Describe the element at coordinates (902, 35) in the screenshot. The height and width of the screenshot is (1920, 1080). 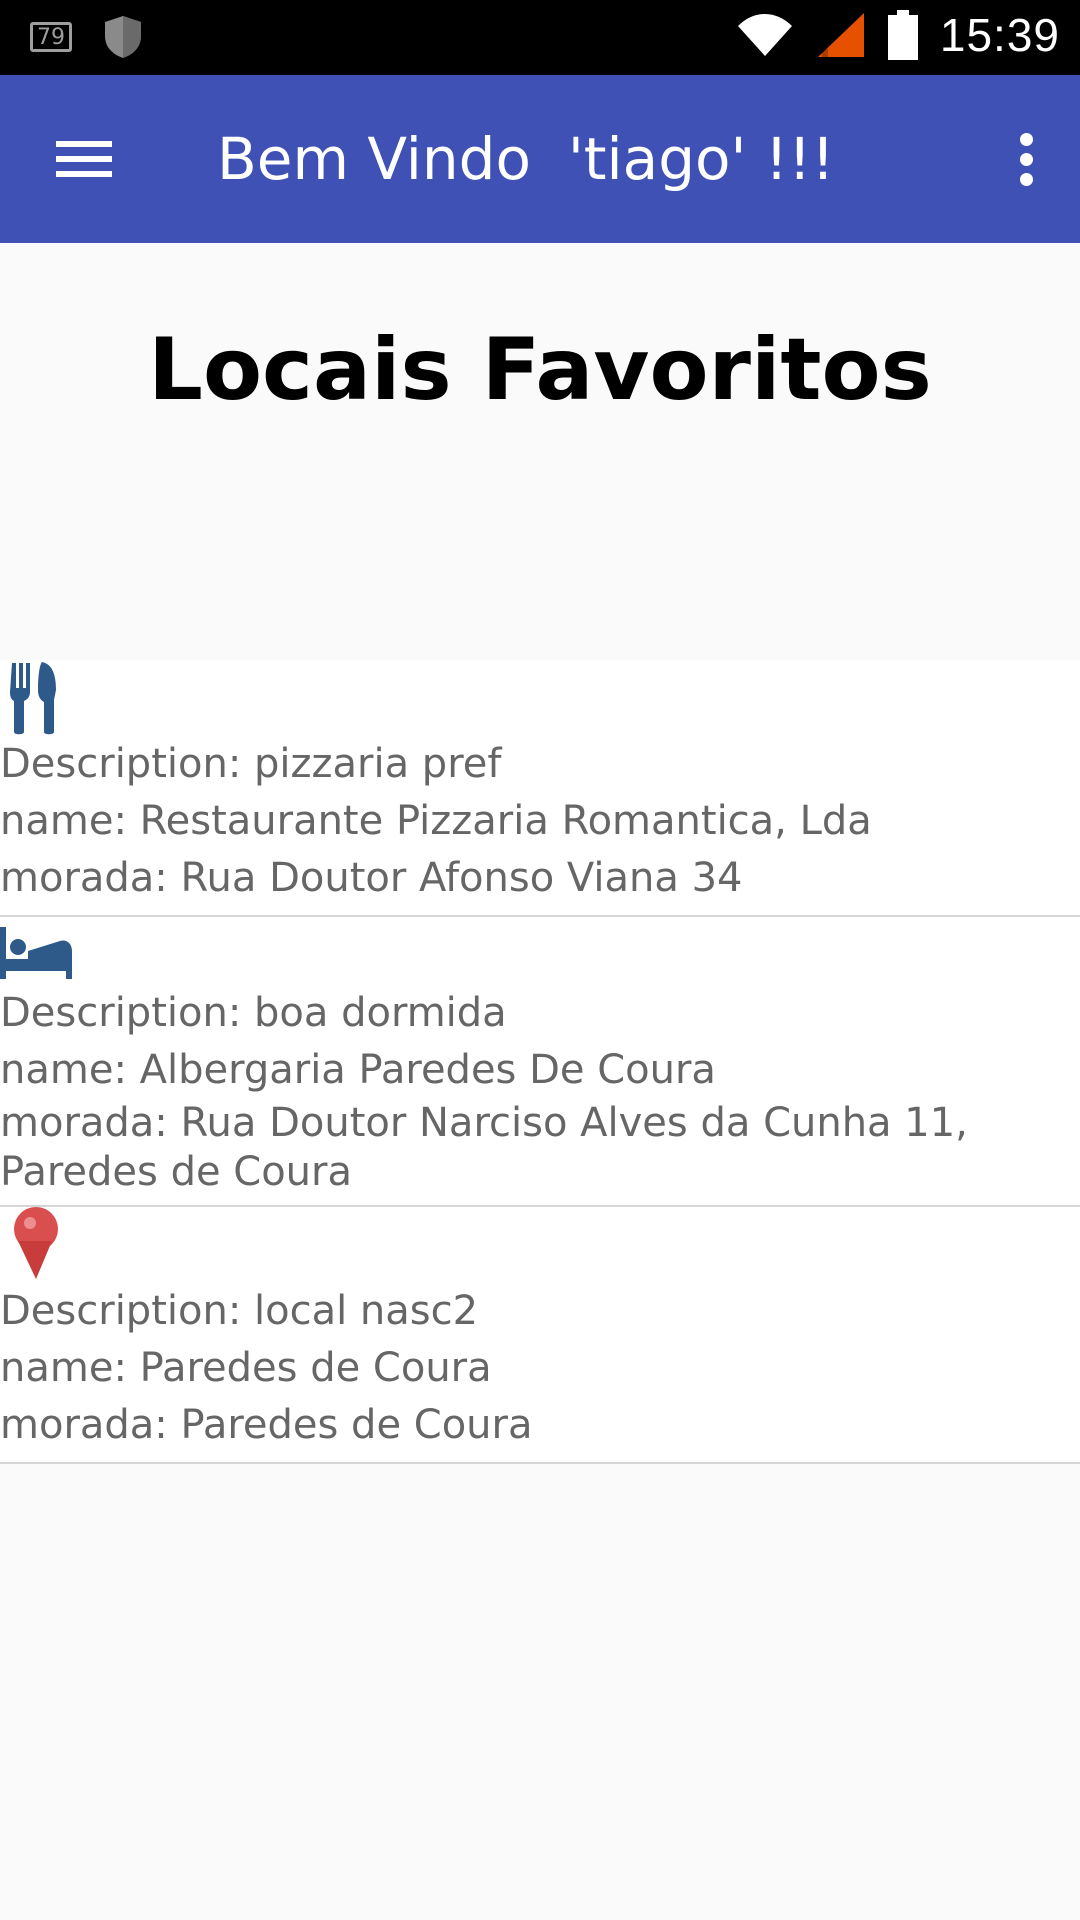
I see `battery-icon` at that location.